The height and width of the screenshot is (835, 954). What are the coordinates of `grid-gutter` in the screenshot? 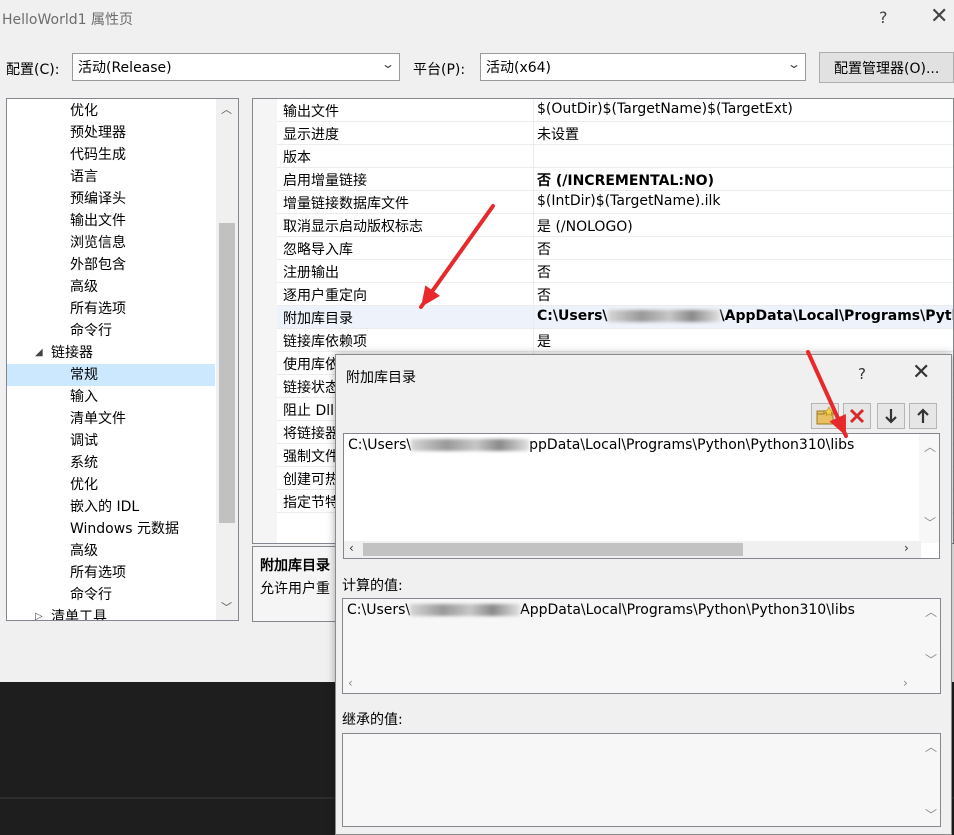 It's located at (265, 321).